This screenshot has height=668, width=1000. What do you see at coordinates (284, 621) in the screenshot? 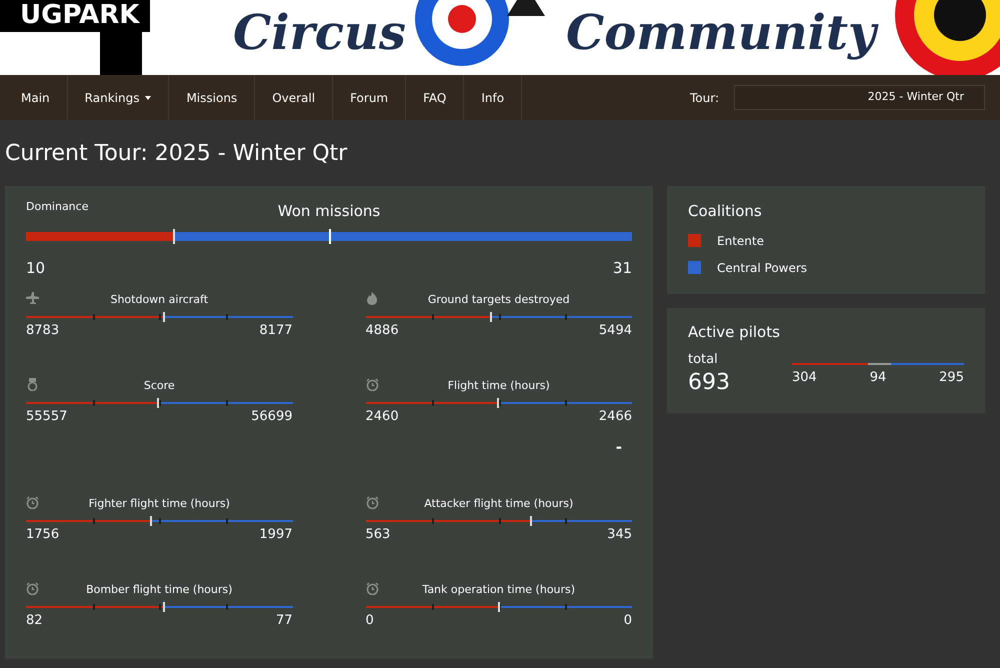
I see `stat-value: 77` at bounding box center [284, 621].